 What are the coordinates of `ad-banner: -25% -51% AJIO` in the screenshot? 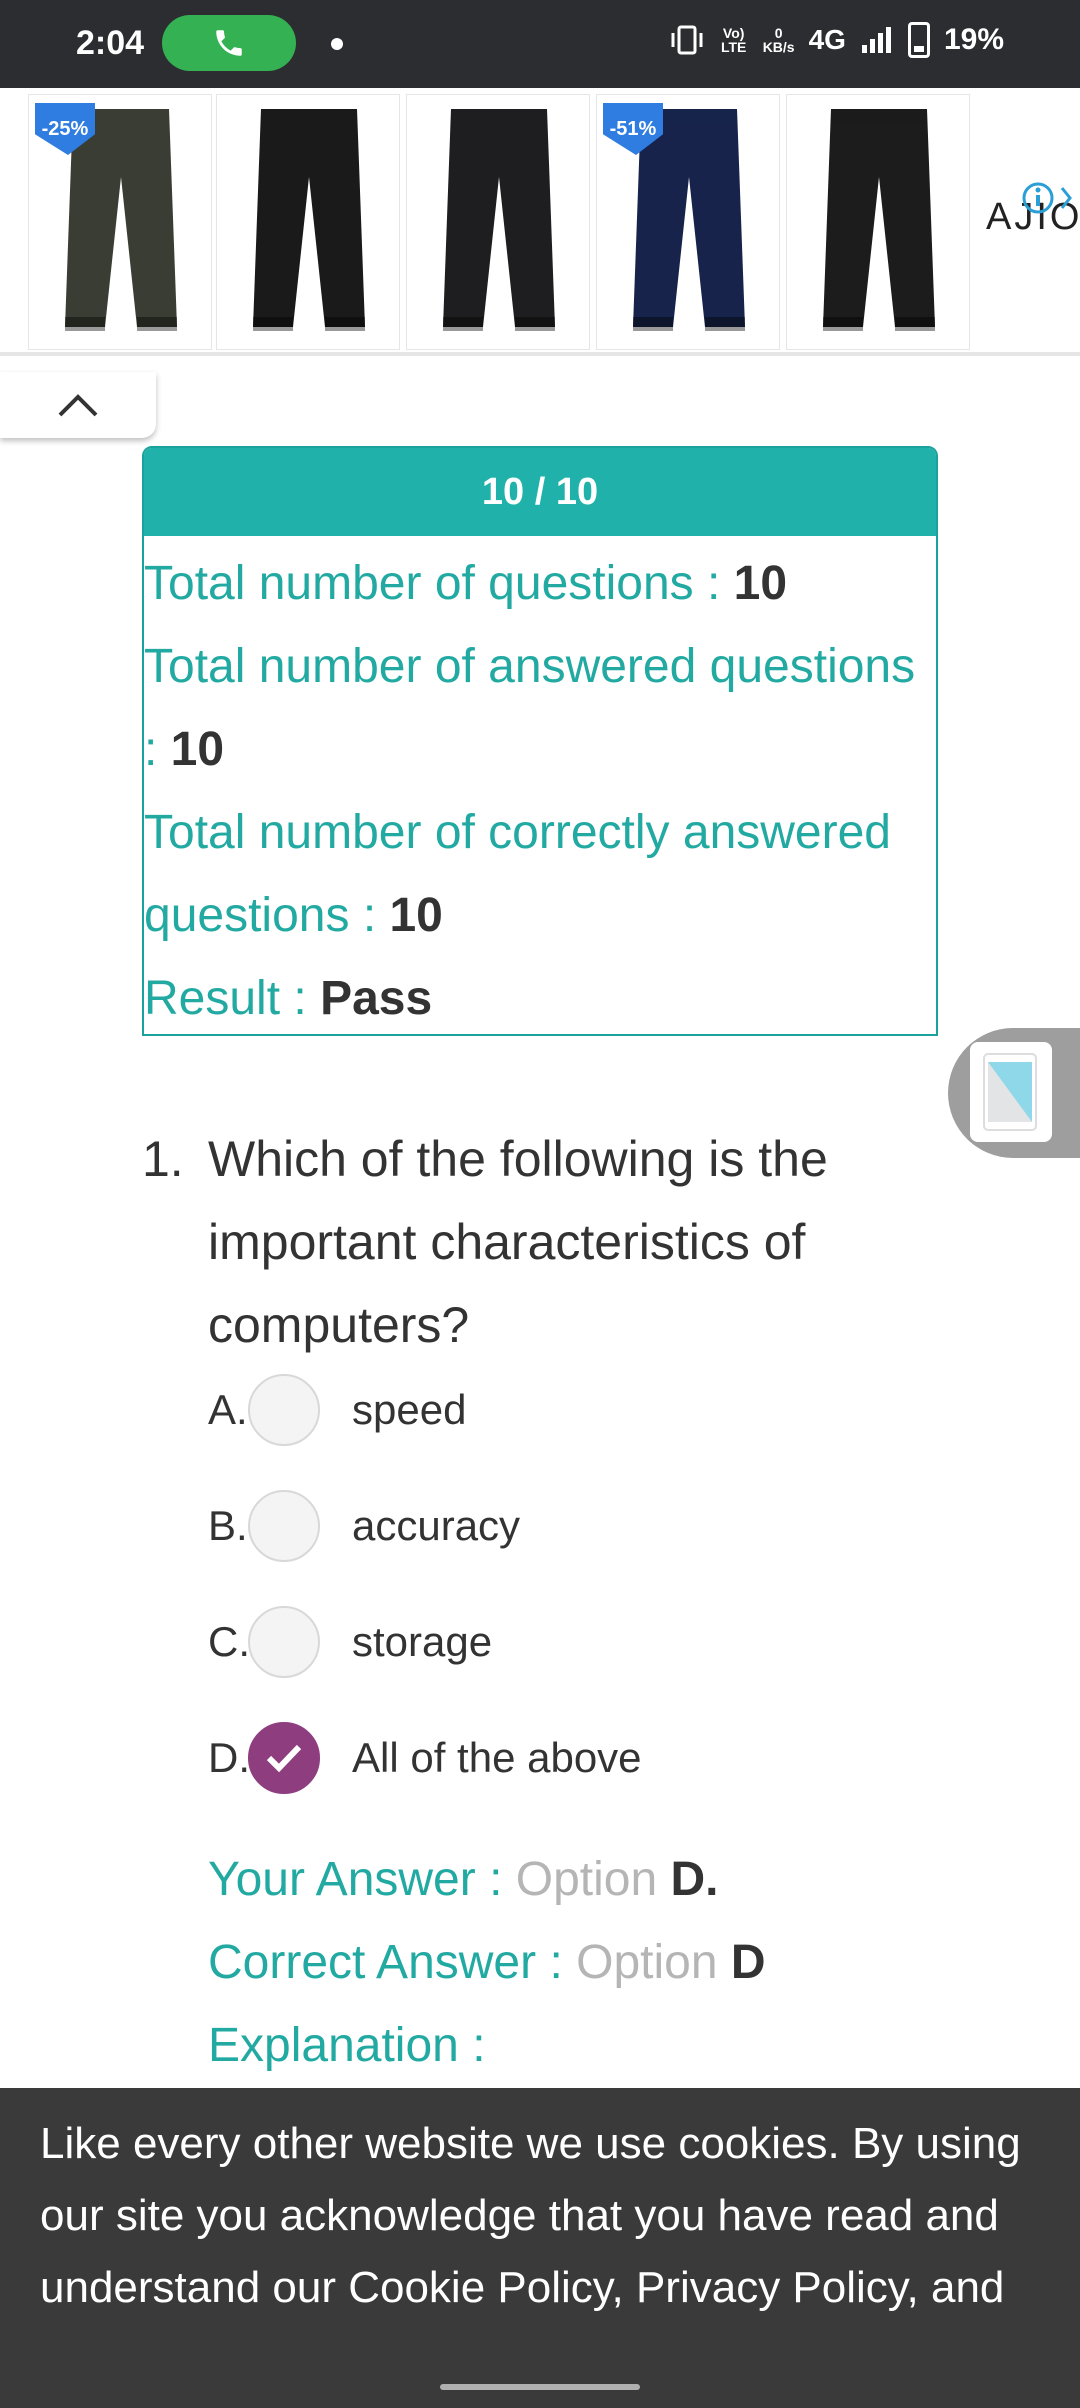 It's located at (540, 222).